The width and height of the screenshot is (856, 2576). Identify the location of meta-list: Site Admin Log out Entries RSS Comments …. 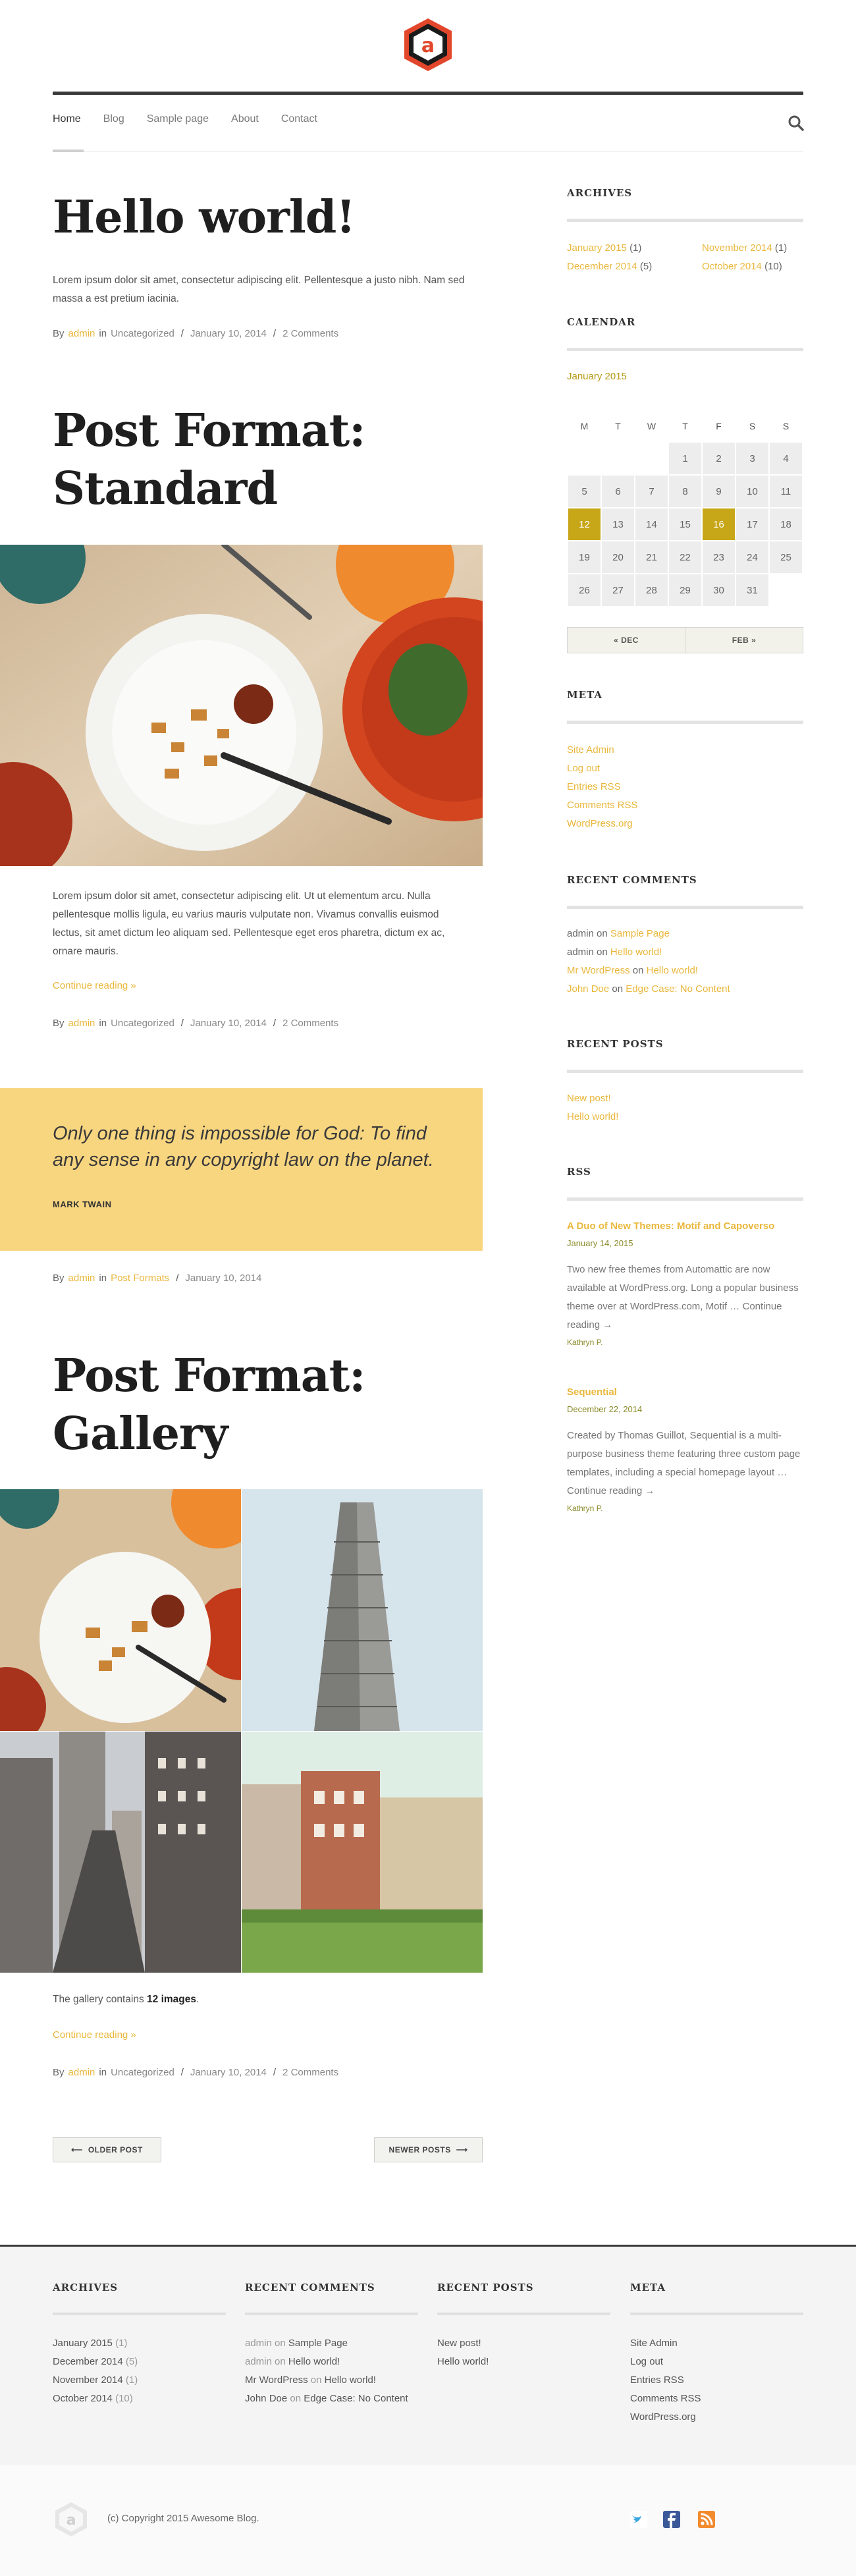
(602, 787).